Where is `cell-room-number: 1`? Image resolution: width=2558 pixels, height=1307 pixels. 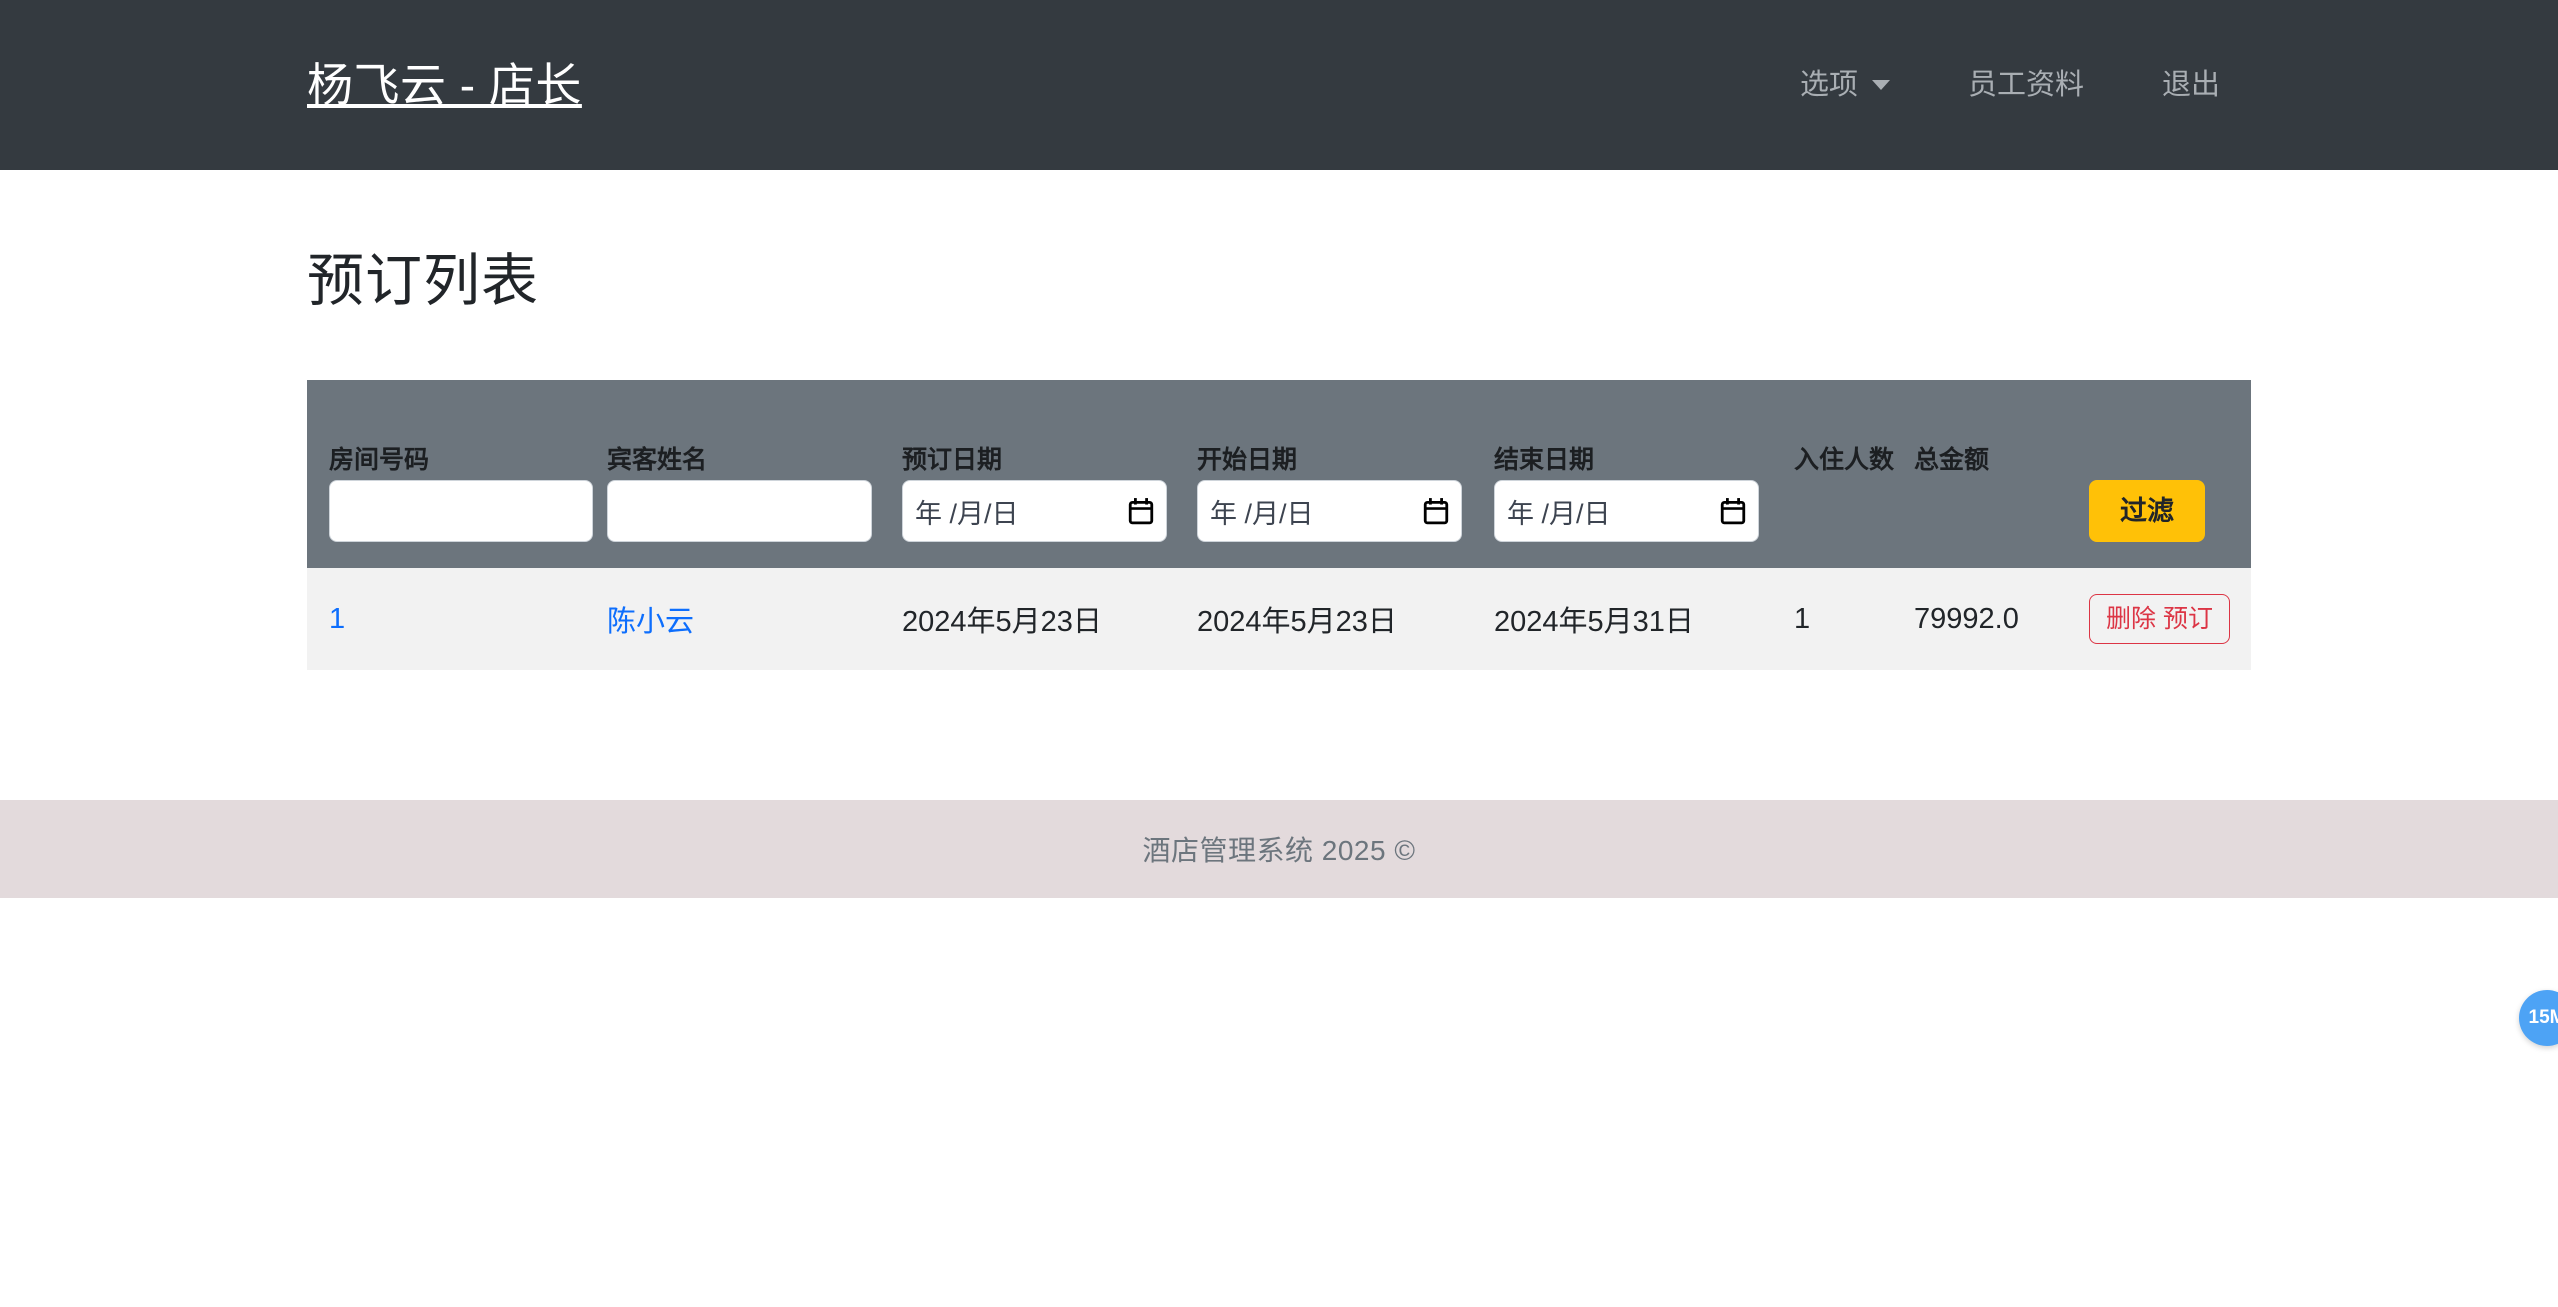
cell-room-number: 1 is located at coordinates (457, 619).